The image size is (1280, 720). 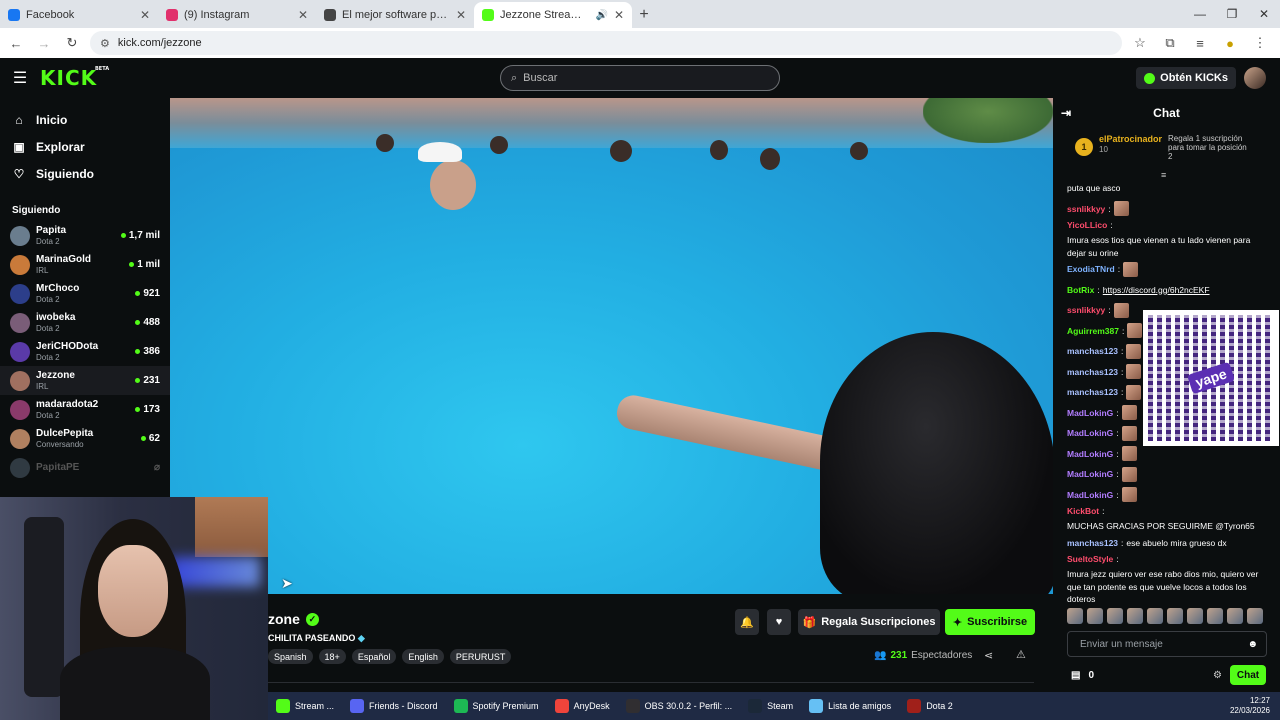 What do you see at coordinates (988, 655) in the screenshot?
I see `share-icon: ⋖` at bounding box center [988, 655].